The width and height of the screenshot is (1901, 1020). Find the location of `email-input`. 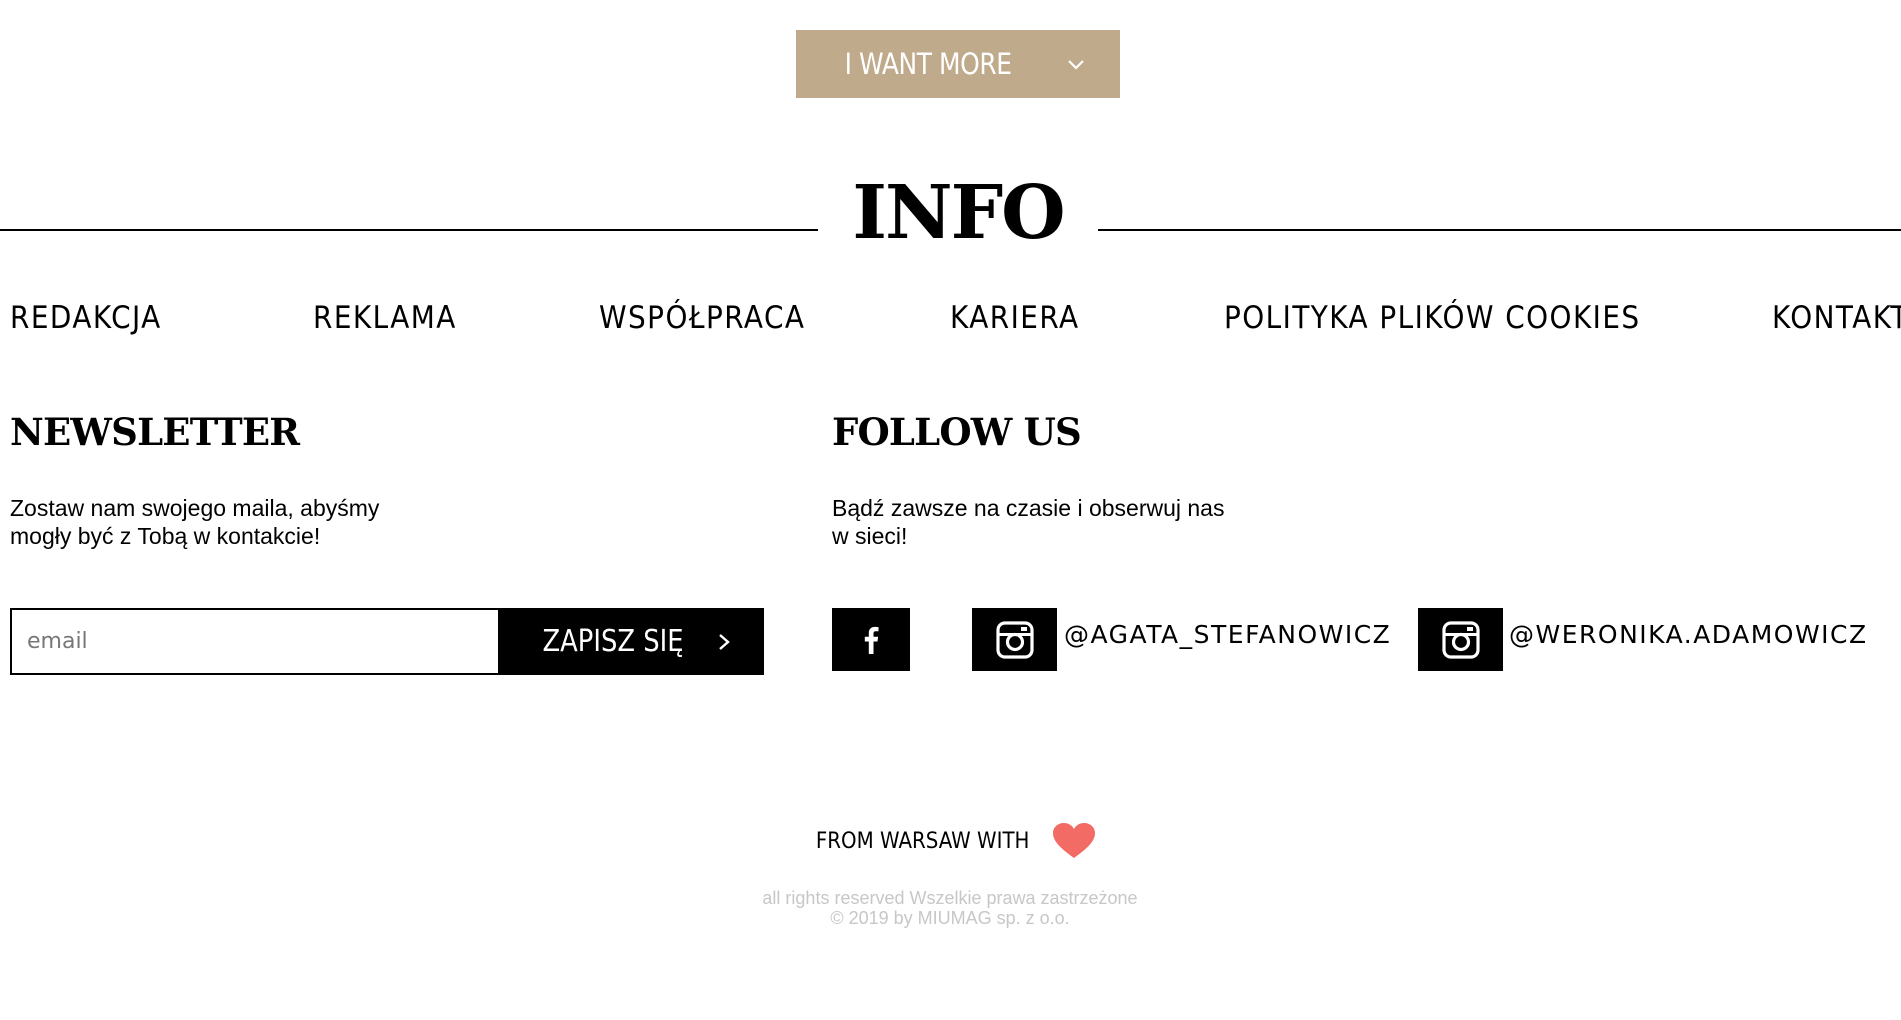

email-input is located at coordinates (254, 641).